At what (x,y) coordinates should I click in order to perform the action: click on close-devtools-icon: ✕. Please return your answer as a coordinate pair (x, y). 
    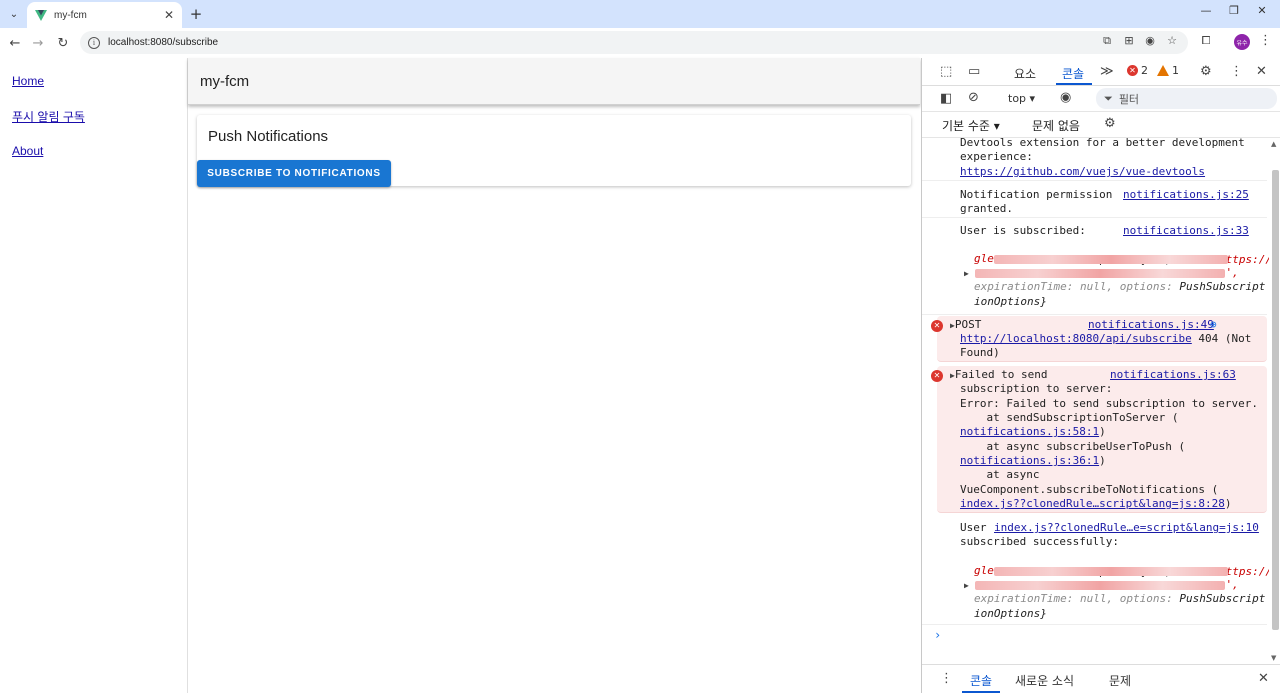
    Looking at the image, I should click on (1261, 71).